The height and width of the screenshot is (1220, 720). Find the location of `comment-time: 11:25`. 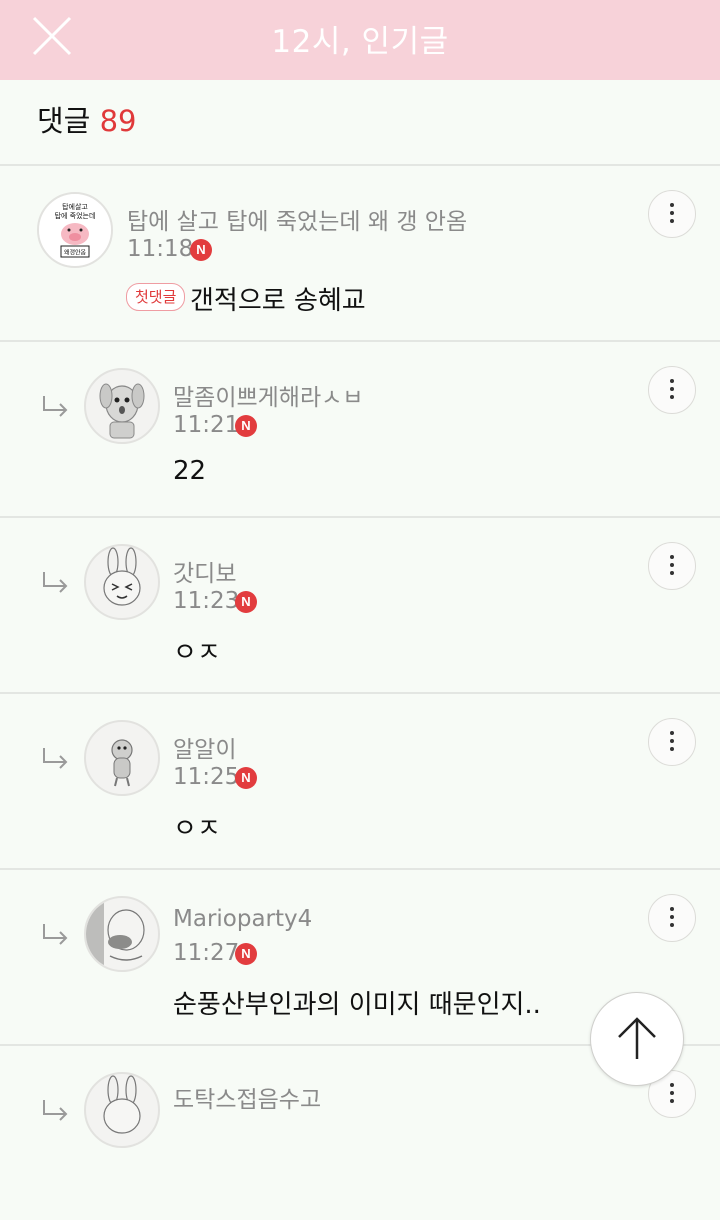

comment-time: 11:25 is located at coordinates (206, 777).